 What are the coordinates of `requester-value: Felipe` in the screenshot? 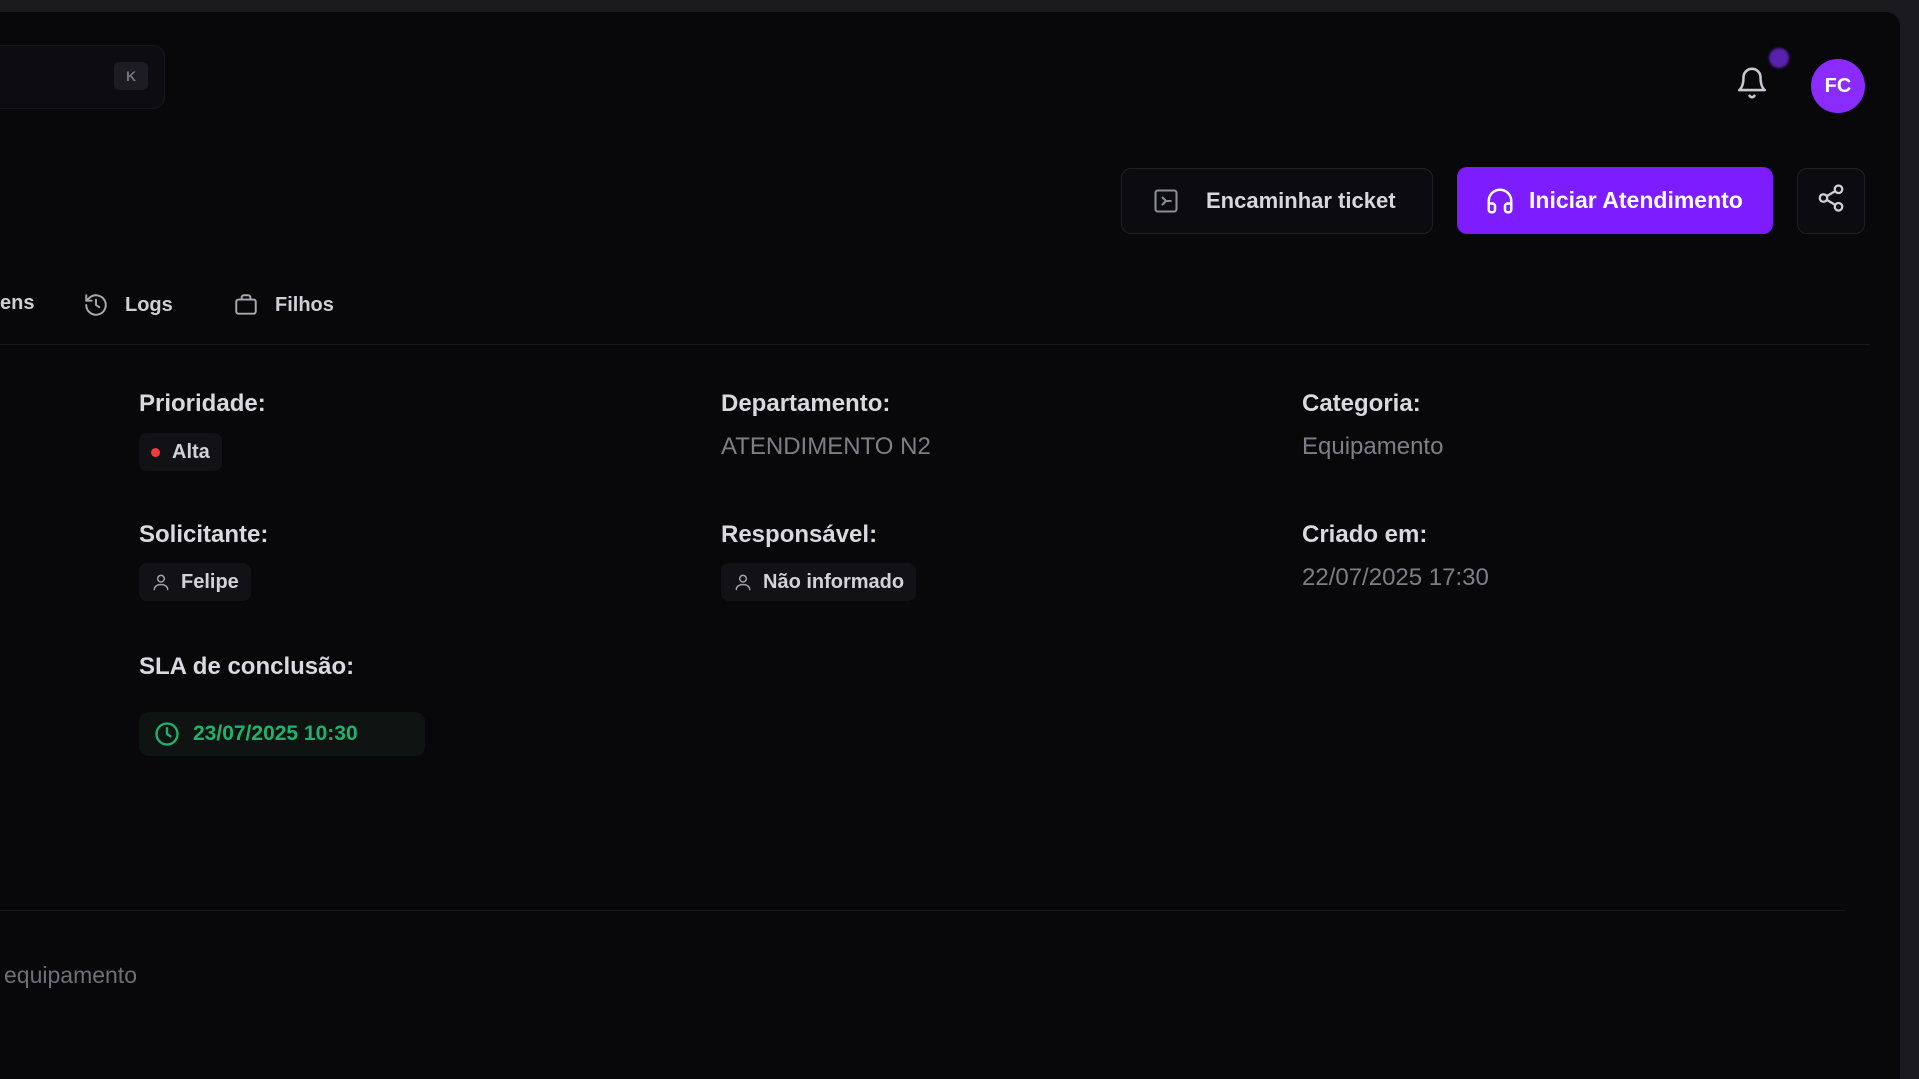 It's located at (210, 581).